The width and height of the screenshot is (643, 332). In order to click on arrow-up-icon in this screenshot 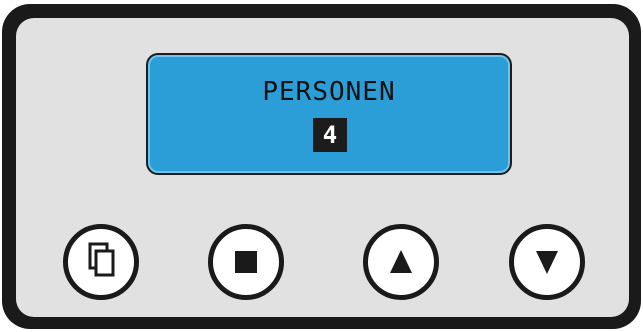, I will do `click(401, 261)`.